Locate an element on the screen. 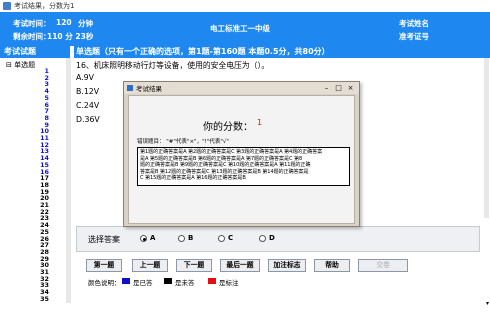  score-value: 1 is located at coordinates (260, 122).